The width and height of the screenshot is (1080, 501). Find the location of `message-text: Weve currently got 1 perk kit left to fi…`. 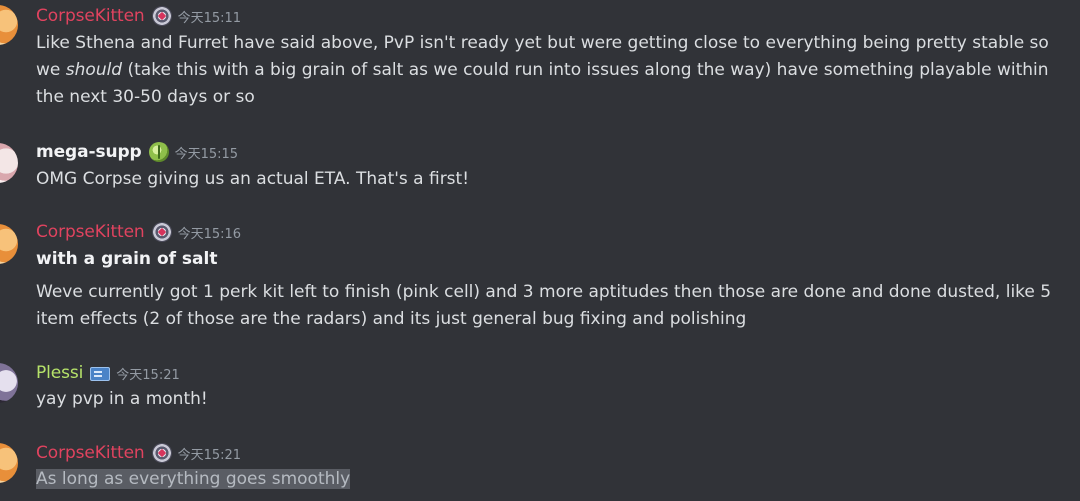

message-text: Weve currently got 1 perk kit left to fi… is located at coordinates (544, 305).